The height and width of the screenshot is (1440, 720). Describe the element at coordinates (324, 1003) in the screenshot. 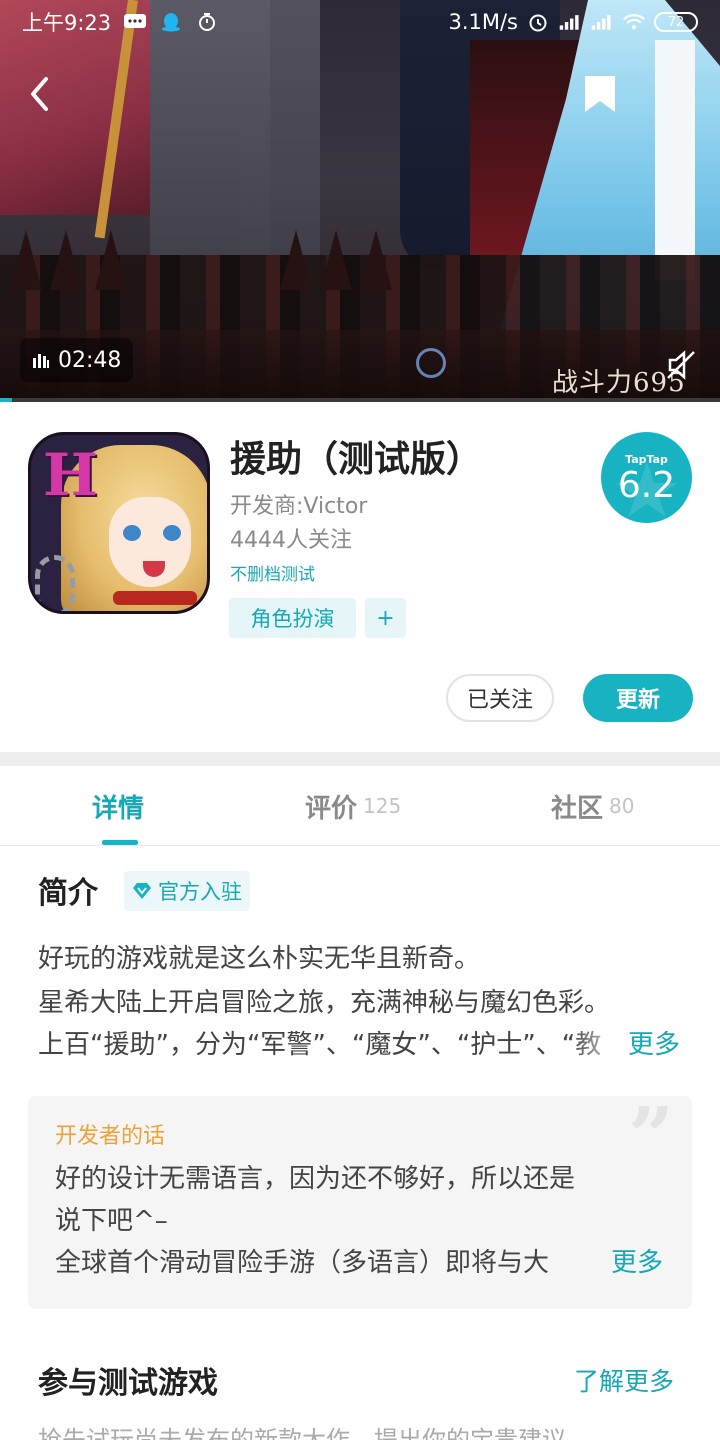

I see `intro-line: 星希大陆上开启冒险之旅，充满神秘与魔幻色彩。` at that location.